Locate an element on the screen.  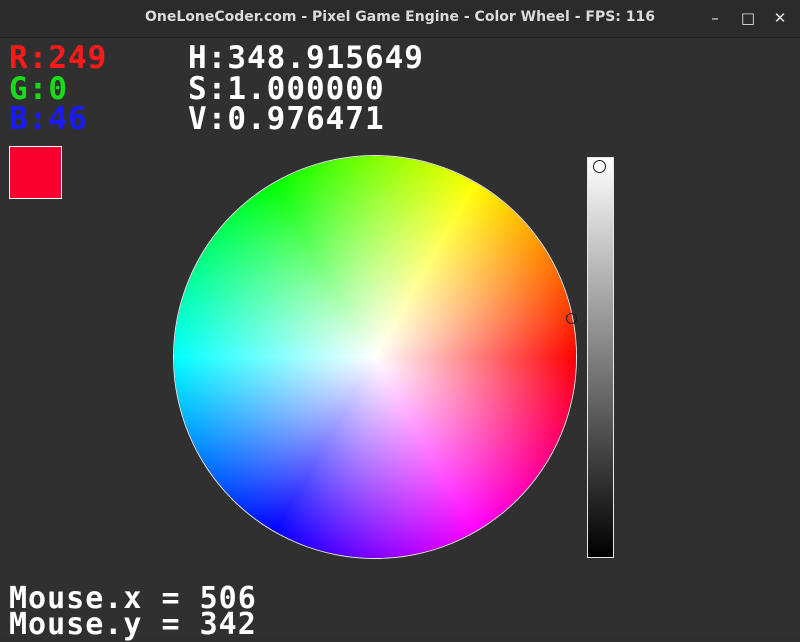
maximize-icon: □ is located at coordinates (748, 18).